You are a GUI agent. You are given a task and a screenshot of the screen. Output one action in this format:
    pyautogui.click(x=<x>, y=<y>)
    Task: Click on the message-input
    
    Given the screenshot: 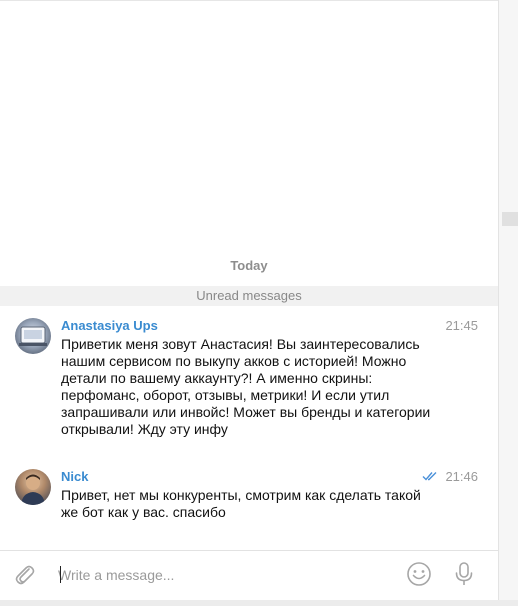 What is the action you would take?
    pyautogui.click(x=223, y=575)
    